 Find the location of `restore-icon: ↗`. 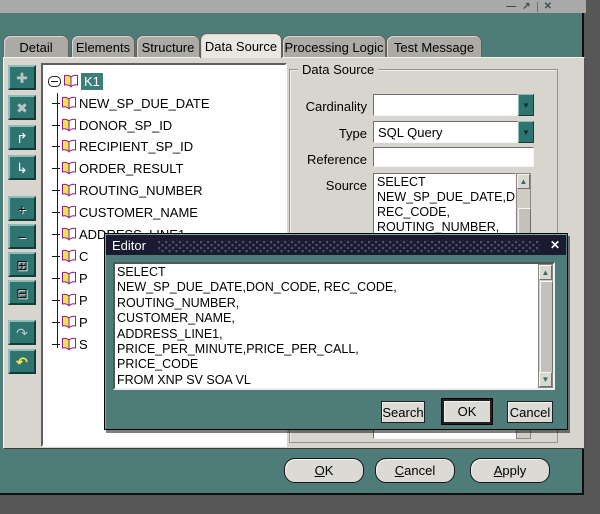

restore-icon: ↗ is located at coordinates (526, 6).